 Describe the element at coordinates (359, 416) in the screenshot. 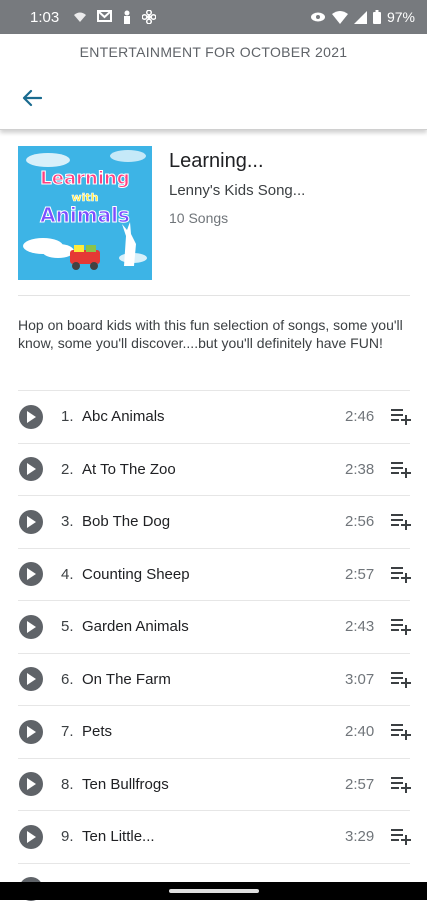

I see `track-duration: 2:46` at that location.